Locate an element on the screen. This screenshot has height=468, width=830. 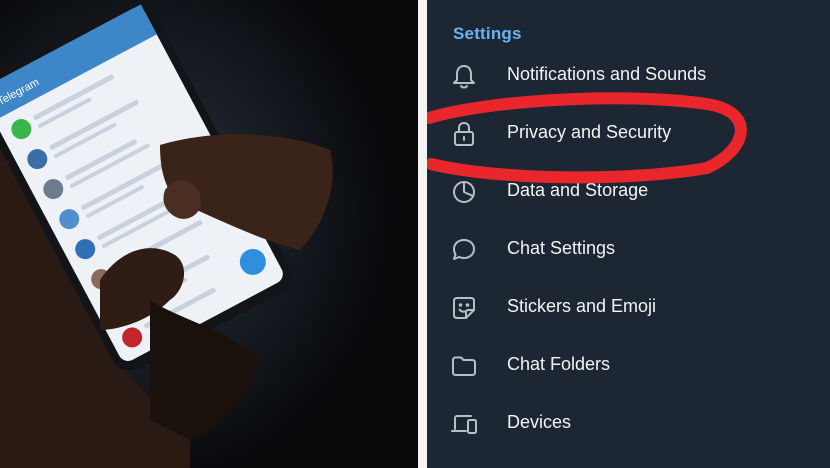
image-divider is located at coordinates (422, 234).